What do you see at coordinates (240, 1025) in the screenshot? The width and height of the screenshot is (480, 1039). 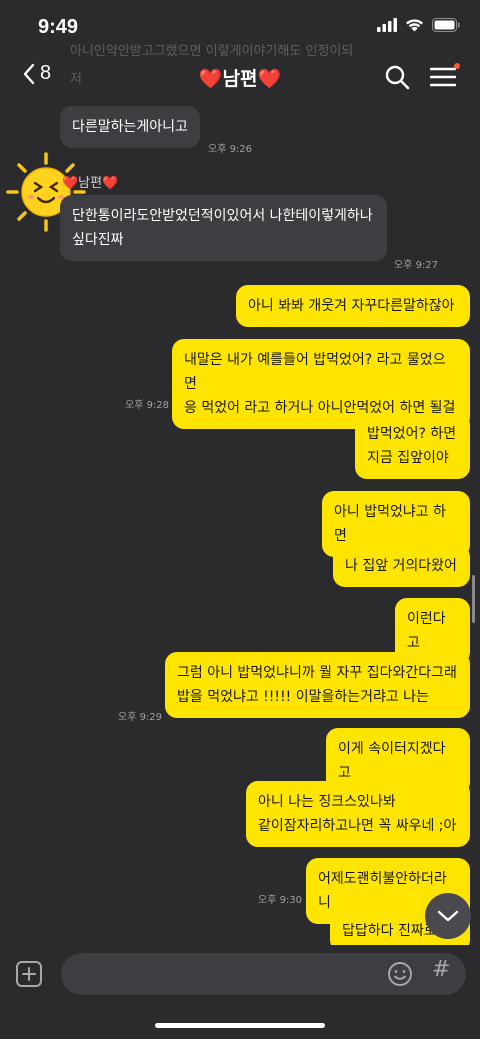 I see `home-indicator` at bounding box center [240, 1025].